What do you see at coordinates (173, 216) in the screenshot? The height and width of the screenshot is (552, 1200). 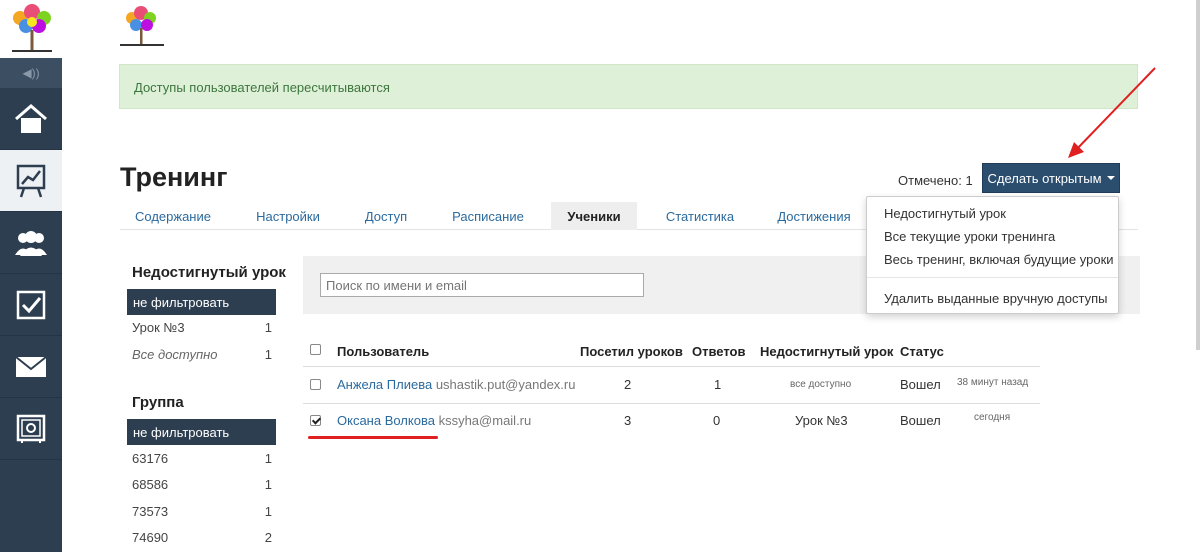 I see `tab-content: Содержание` at bounding box center [173, 216].